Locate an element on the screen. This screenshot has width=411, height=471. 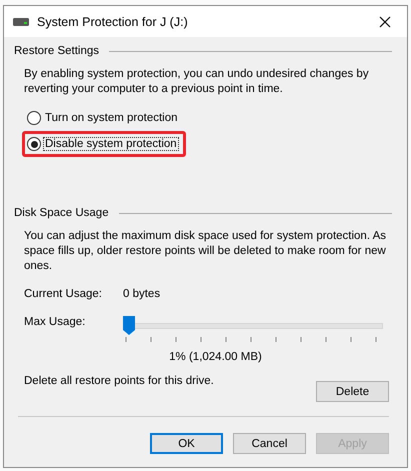
slider-thumb is located at coordinates (129, 325).